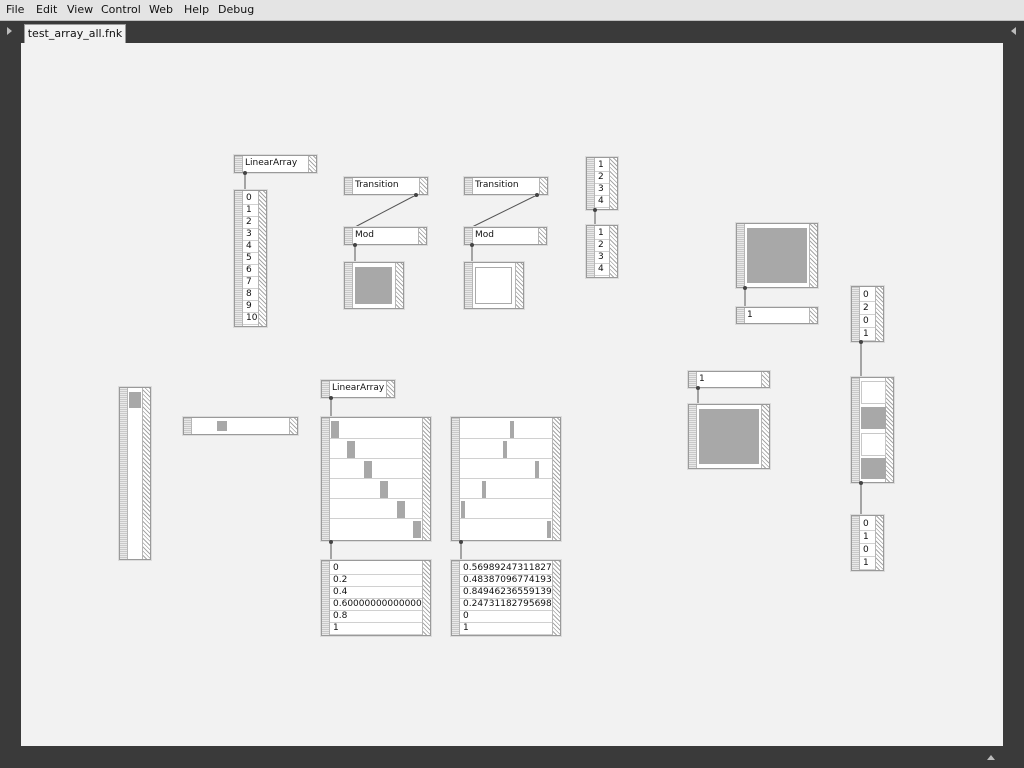 This screenshot has height=768, width=1024. What do you see at coordinates (250, 258) in the screenshot?
I see `array-list-node-1: 0 1 2 3 4 5 6 7 8 9 10` at bounding box center [250, 258].